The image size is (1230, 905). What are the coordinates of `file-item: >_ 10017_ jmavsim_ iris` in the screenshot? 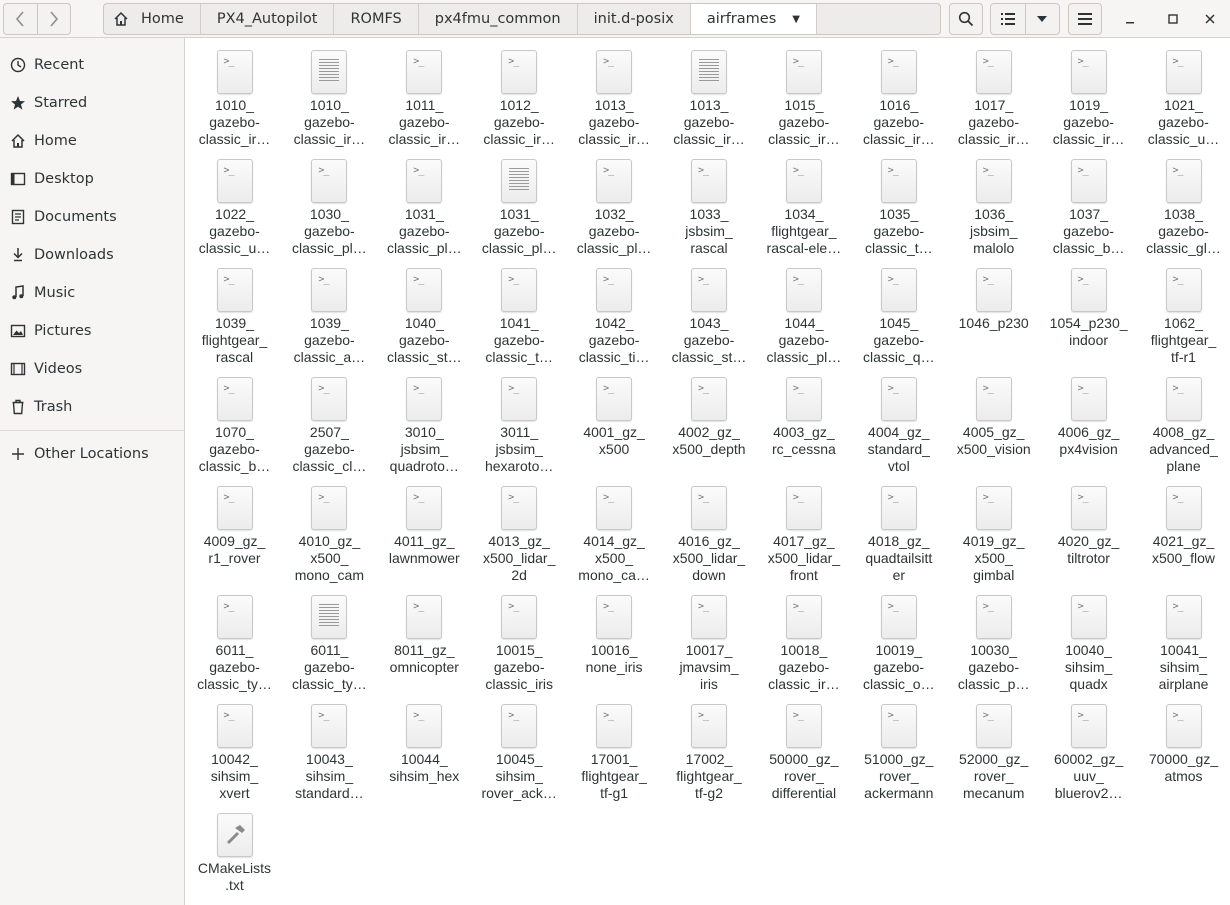 It's located at (709, 641).